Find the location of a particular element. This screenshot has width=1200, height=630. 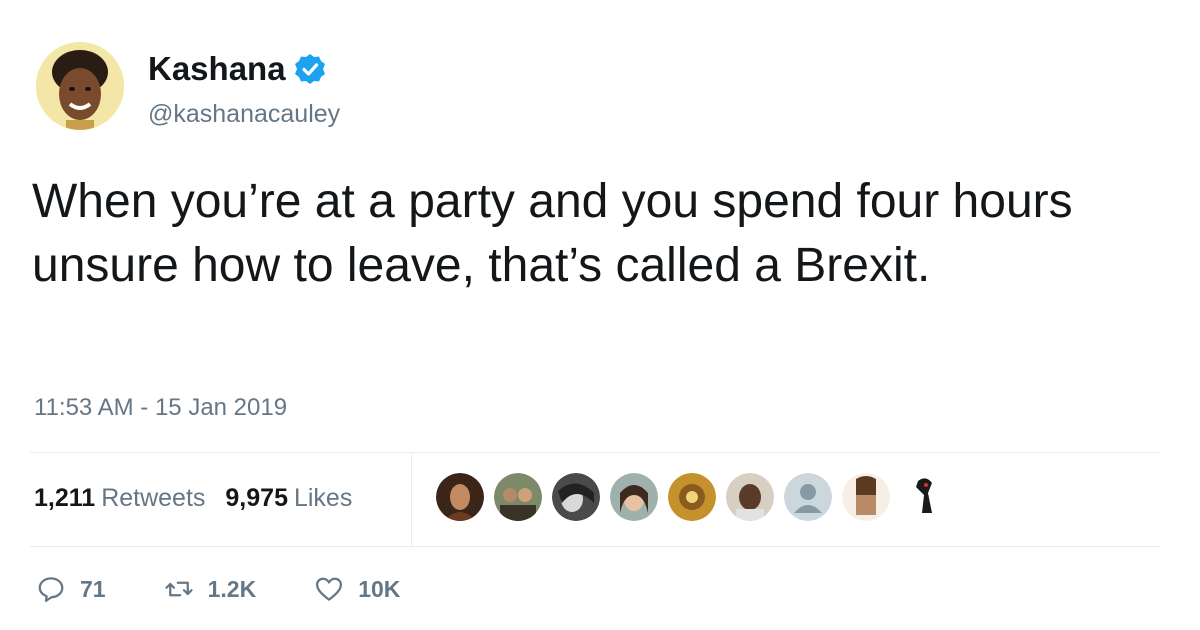

author-avatar is located at coordinates (80, 86).